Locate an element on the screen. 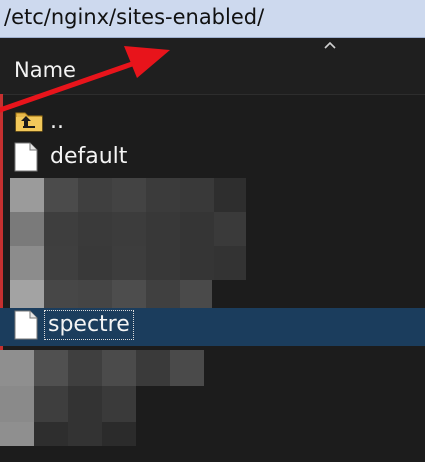  list-item-parent-directory: .. is located at coordinates (158, 123).